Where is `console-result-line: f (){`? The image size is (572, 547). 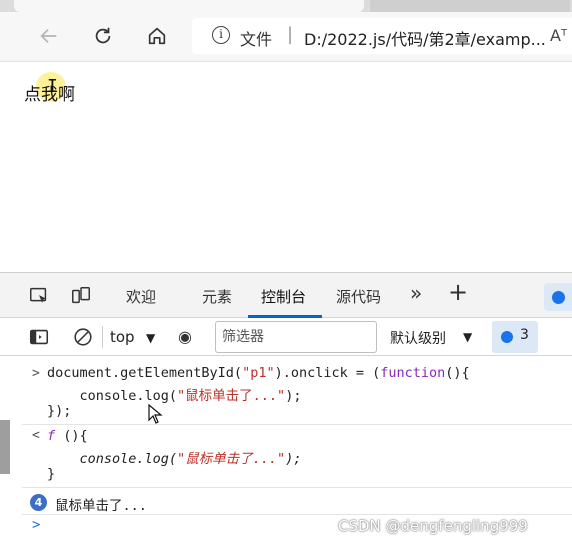 console-result-line: f (){ is located at coordinates (67, 436).